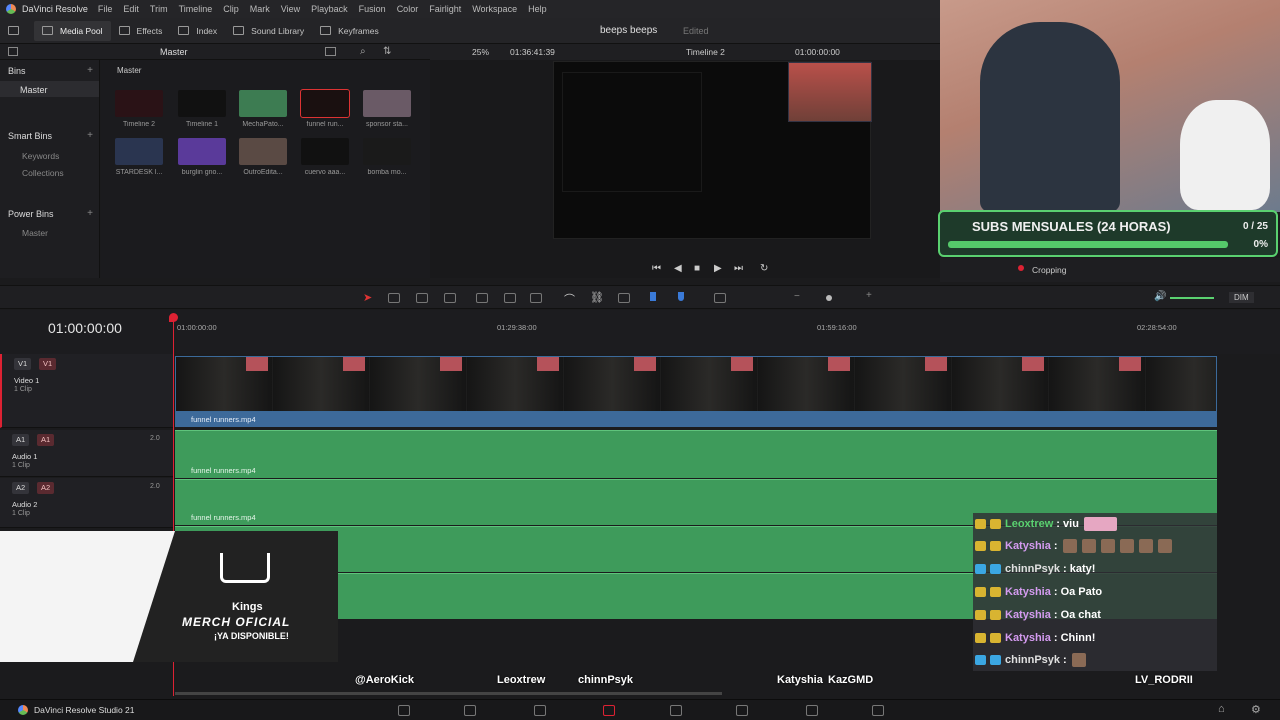 The width and height of the screenshot is (1280, 720). I want to click on menu-fairlight: Fairlight, so click(445, 9).